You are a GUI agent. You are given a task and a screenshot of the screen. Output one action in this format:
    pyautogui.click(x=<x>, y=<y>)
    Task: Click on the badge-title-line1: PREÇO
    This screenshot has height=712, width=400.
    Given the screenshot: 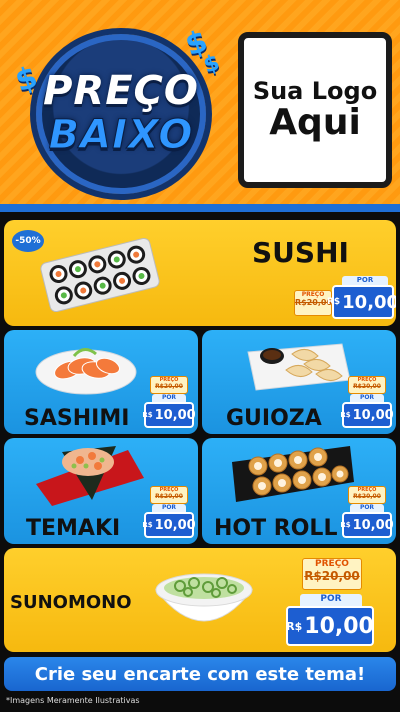 What is the action you would take?
    pyautogui.click(x=121, y=91)
    